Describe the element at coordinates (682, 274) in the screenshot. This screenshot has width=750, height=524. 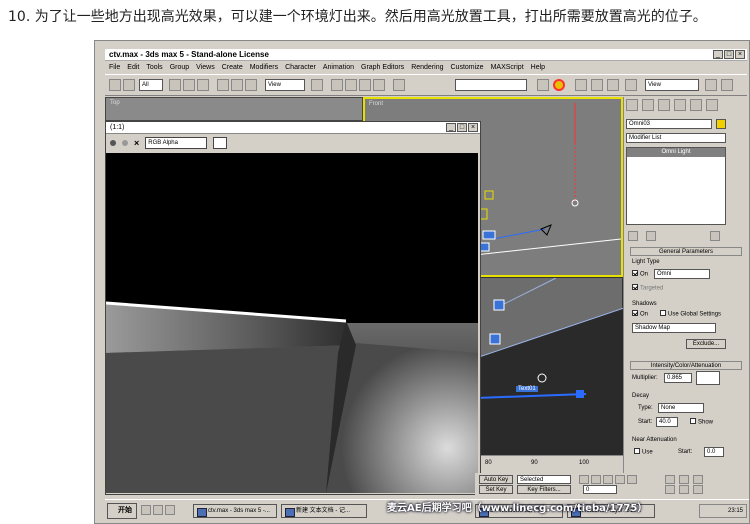
I see `light-type-select: Omni` at that location.